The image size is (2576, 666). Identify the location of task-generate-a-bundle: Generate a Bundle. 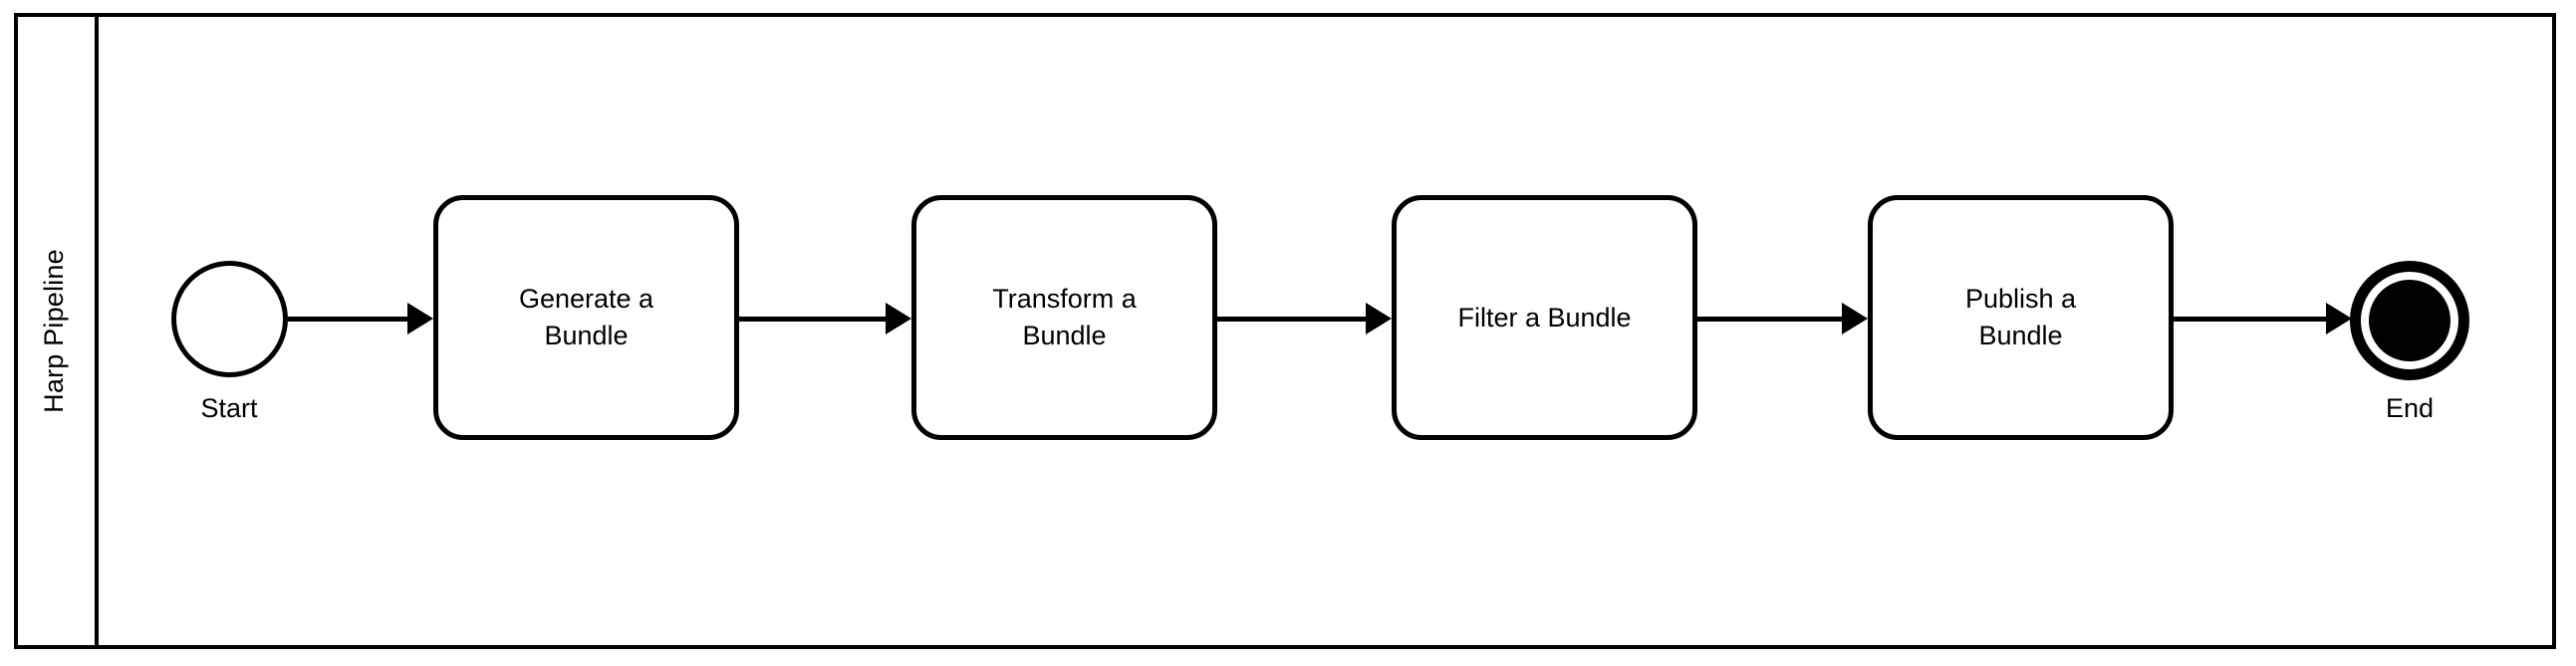
(586, 317).